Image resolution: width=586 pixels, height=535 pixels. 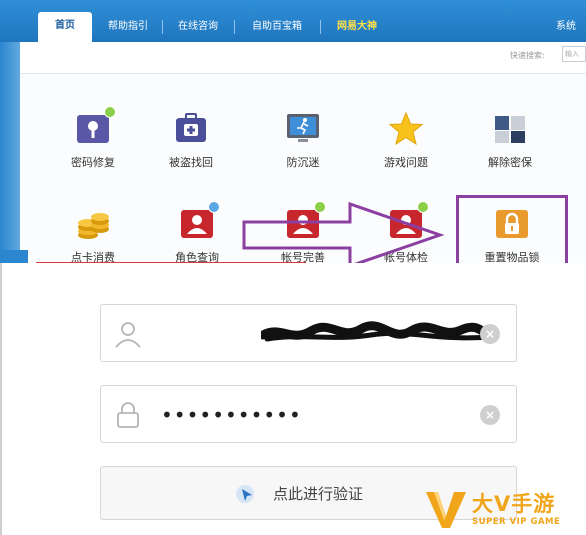 I want to click on cursor-click-icon, so click(x=246, y=495).